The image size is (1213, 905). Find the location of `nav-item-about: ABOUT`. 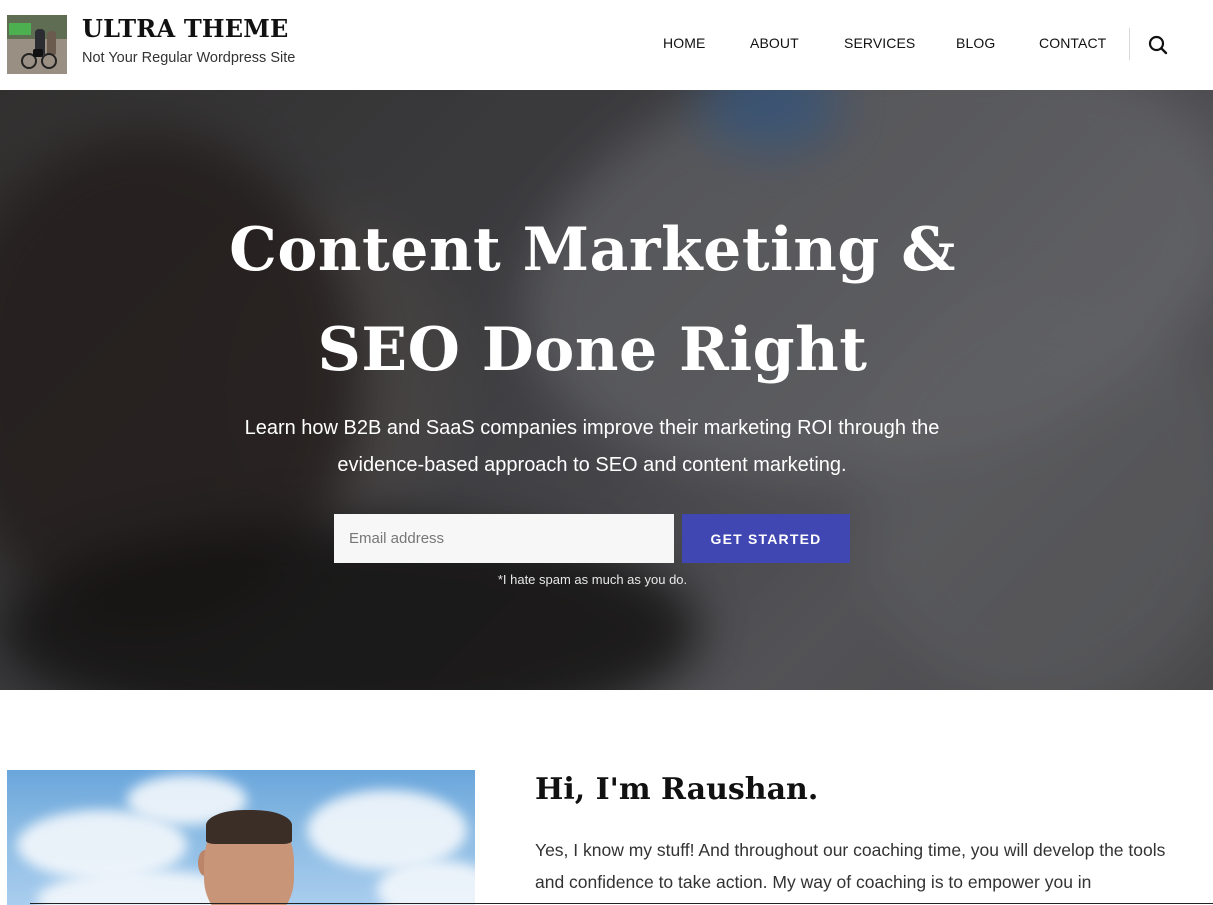

nav-item-about: ABOUT is located at coordinates (774, 43).